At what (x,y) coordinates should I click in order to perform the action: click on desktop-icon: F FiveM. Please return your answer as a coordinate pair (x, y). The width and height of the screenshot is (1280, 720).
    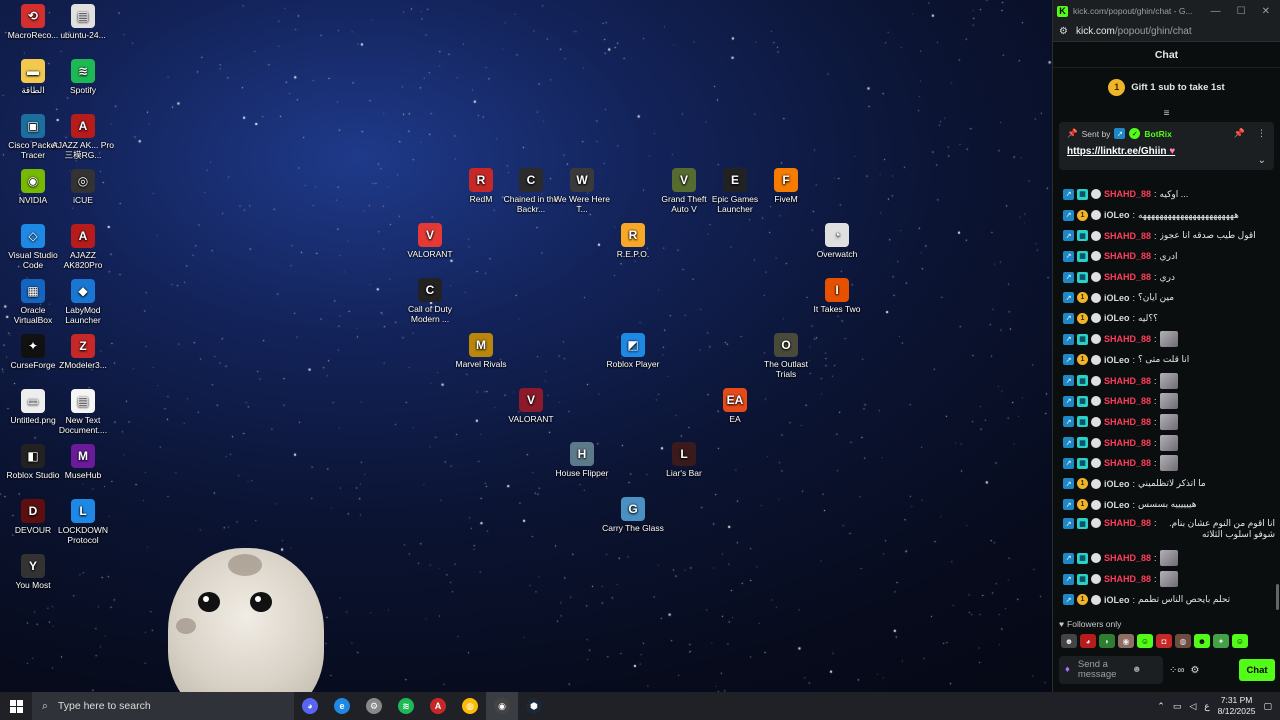
    Looking at the image, I should click on (786, 186).